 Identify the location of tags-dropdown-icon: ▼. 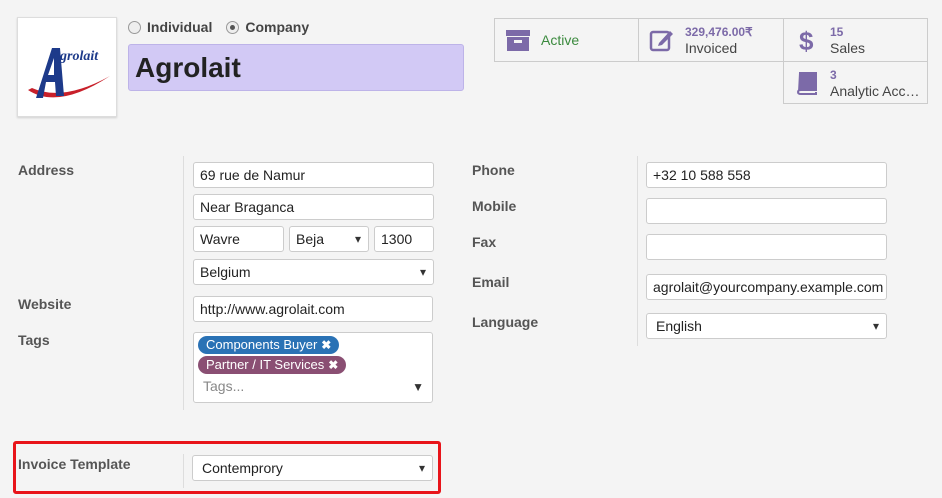
(418, 387).